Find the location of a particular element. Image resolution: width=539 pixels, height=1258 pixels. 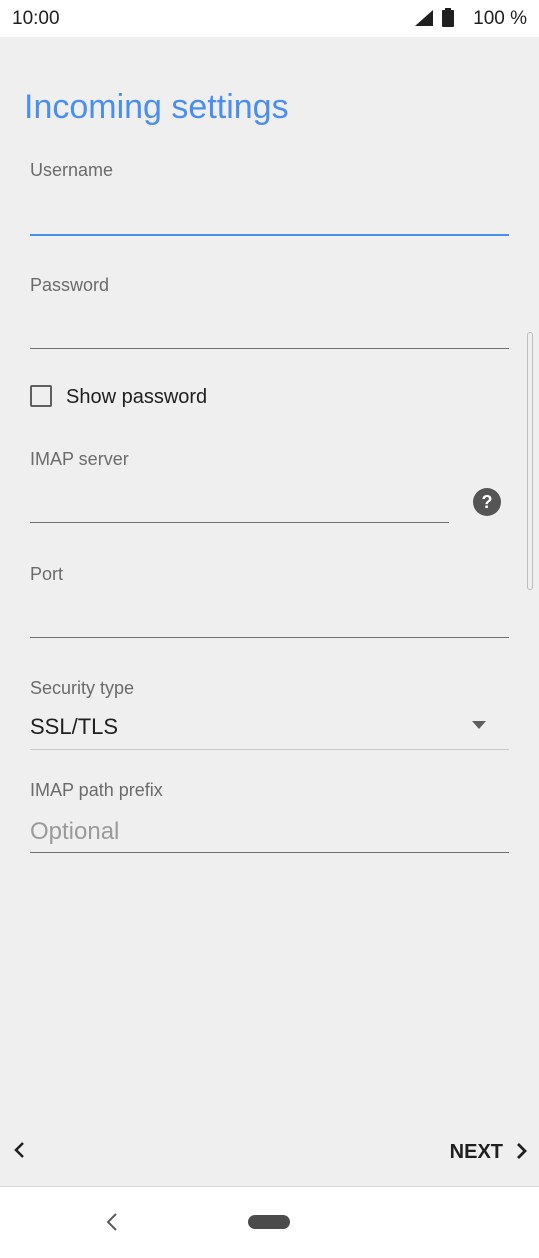

status-bar: 10:00 100 % is located at coordinates (269, 18).